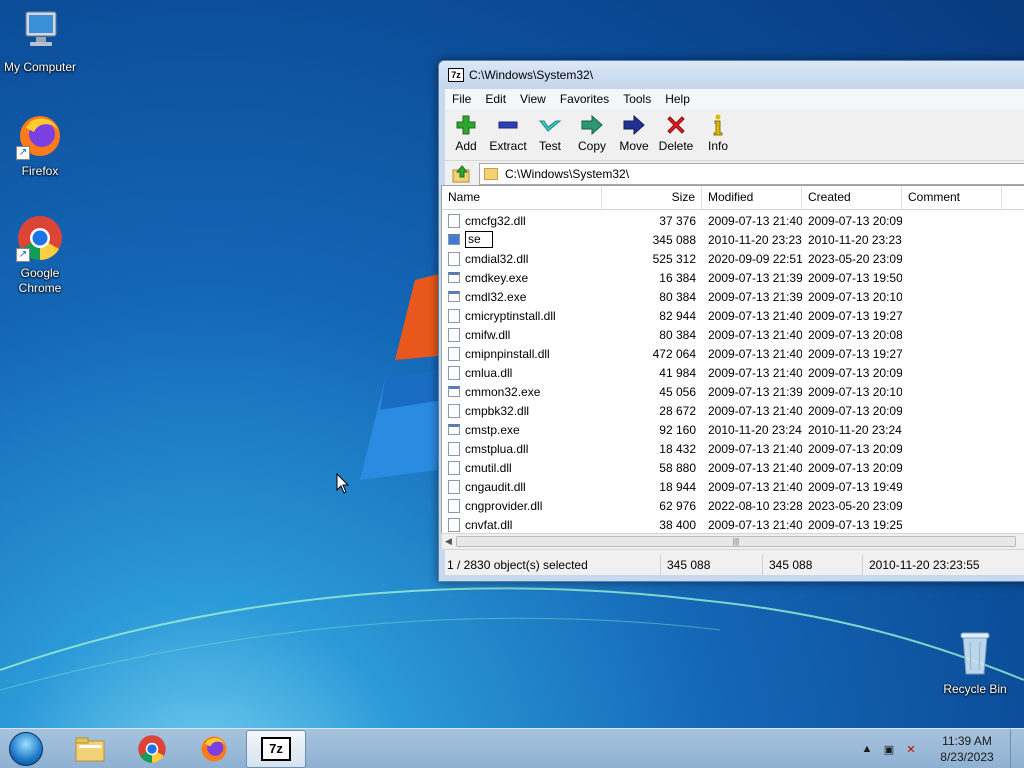 This screenshot has height=768, width=1024. What do you see at coordinates (276, 748) in the screenshot?
I see `taskbar-7zip: 7z` at bounding box center [276, 748].